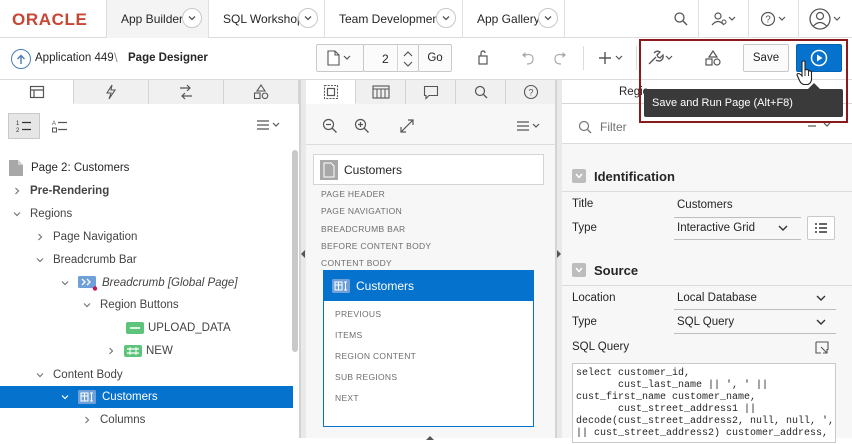  I want to click on slot-previous: PREVIOUS, so click(358, 314).